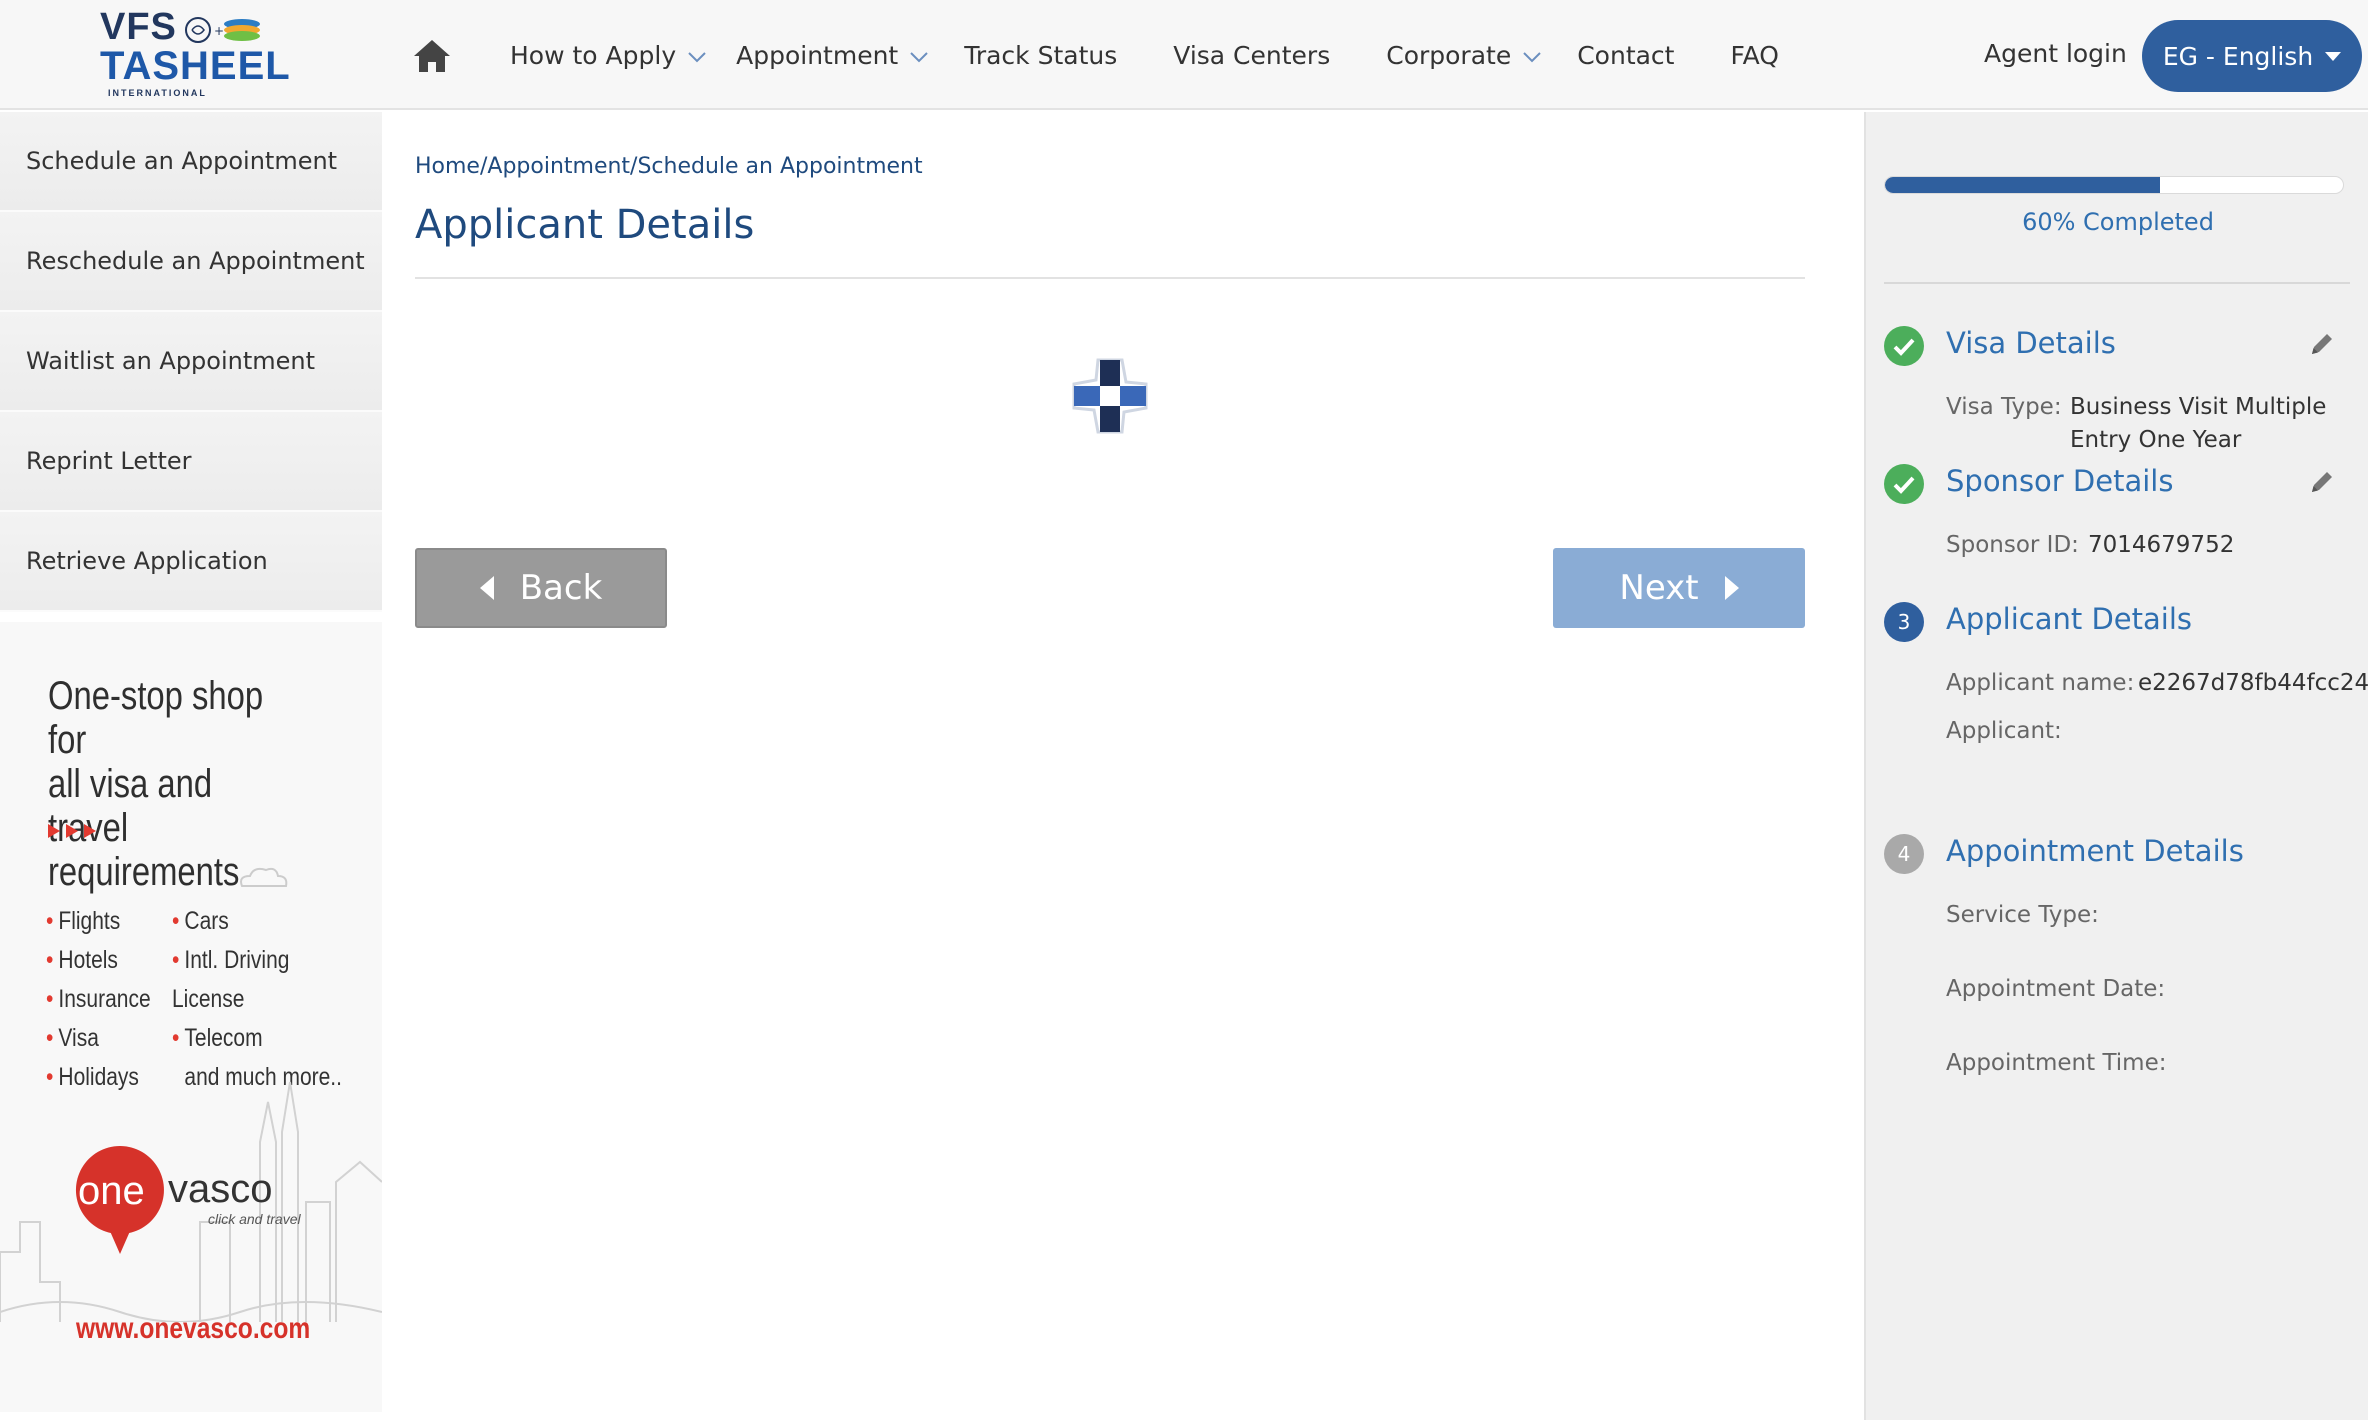  I want to click on nav-appointment: Appointment, so click(832, 55).